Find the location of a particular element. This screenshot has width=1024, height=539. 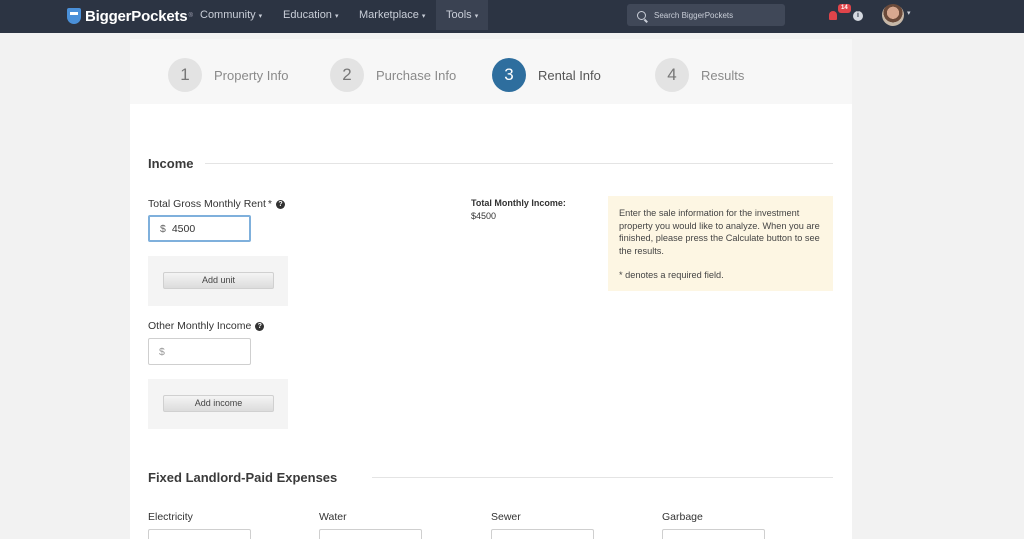

gross-rent-label: Total Gross Monthly Rent *? is located at coordinates (216, 204).